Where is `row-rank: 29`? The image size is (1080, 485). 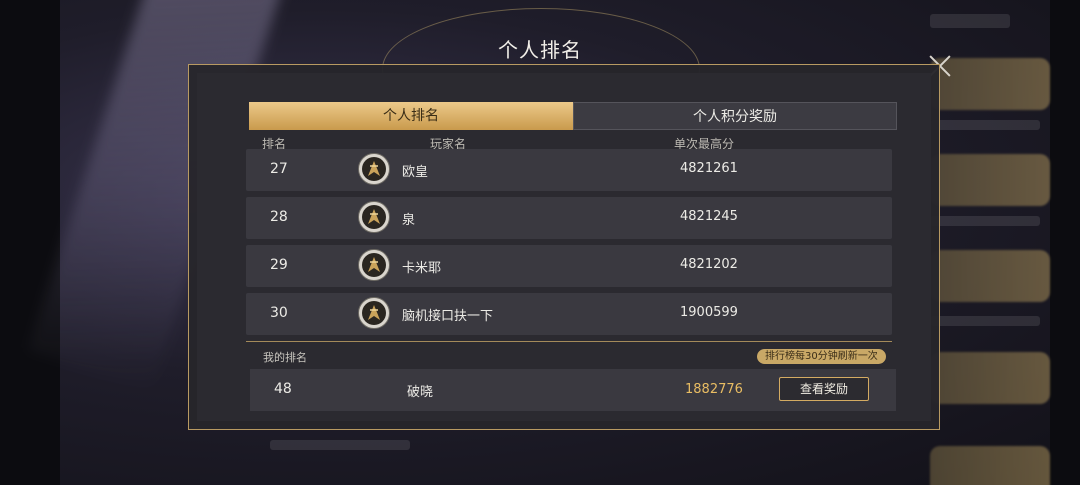
row-rank: 29 is located at coordinates (279, 265).